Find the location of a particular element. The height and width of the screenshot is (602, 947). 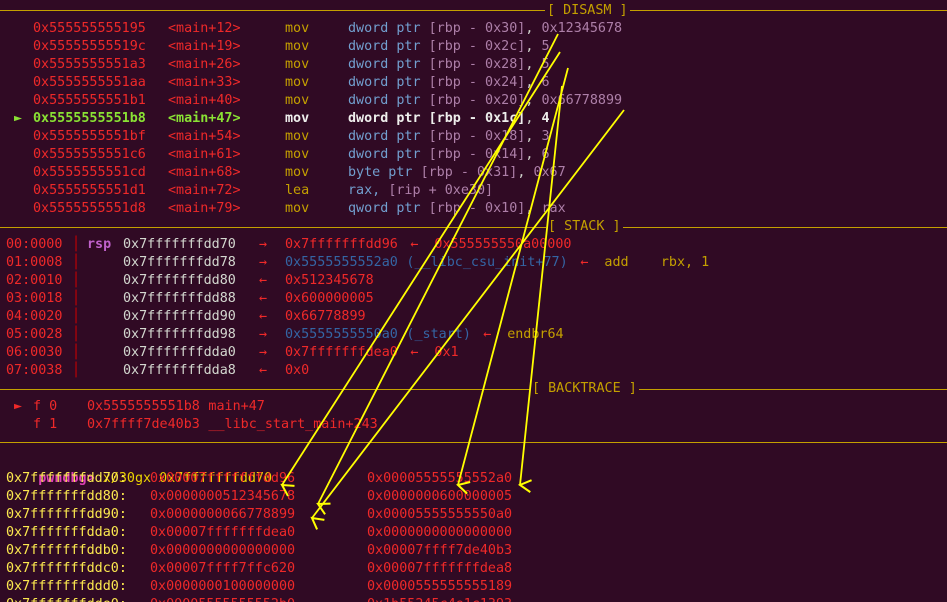

operand-mem: [rbp - 0x18] is located at coordinates (477, 136).